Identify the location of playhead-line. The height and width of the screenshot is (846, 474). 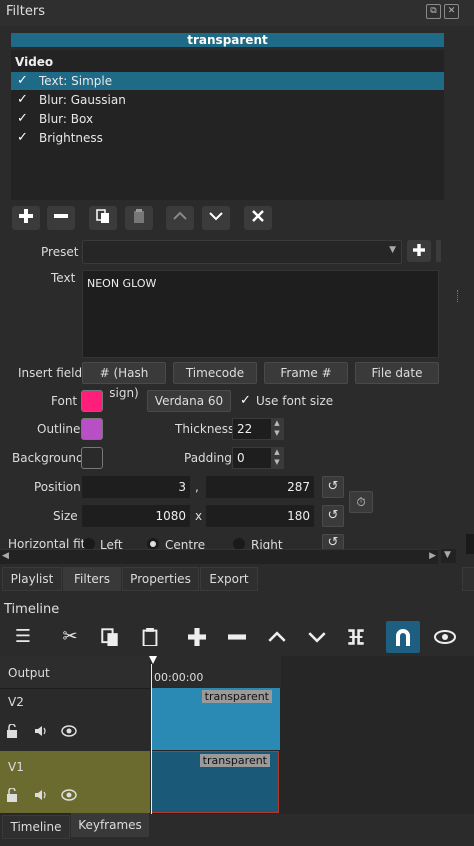
(151, 739).